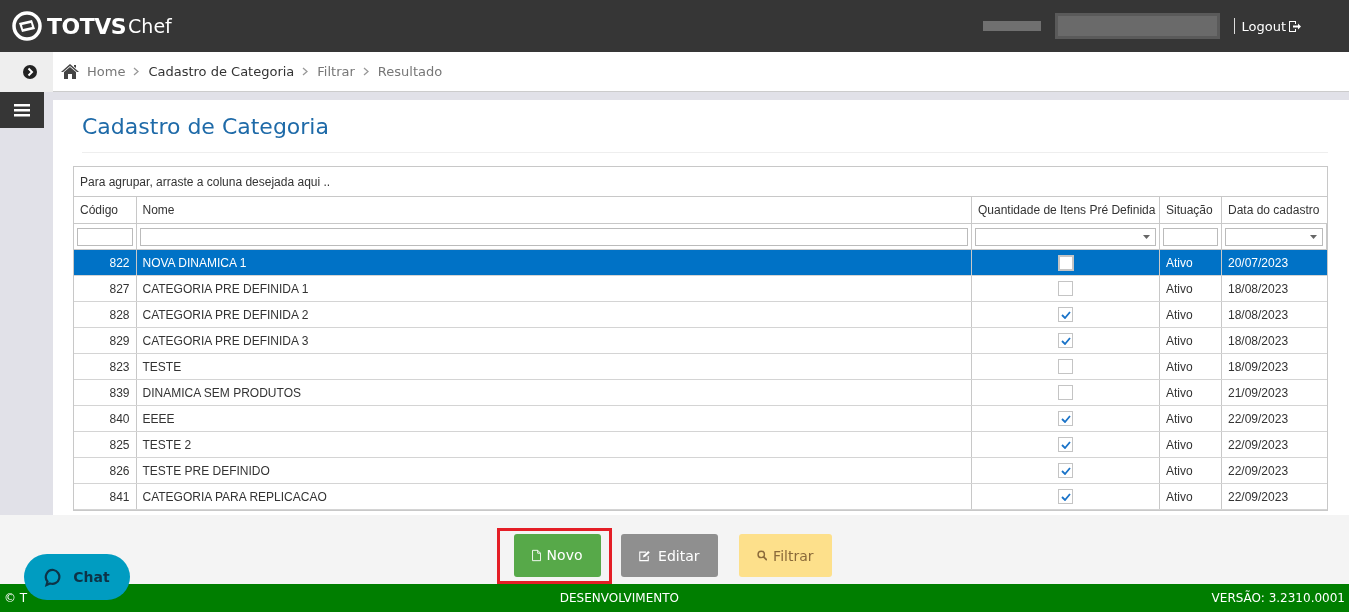 This screenshot has width=1349, height=612. I want to click on table-cell: DINAMICA SEM PRODUTOS, so click(554, 392).